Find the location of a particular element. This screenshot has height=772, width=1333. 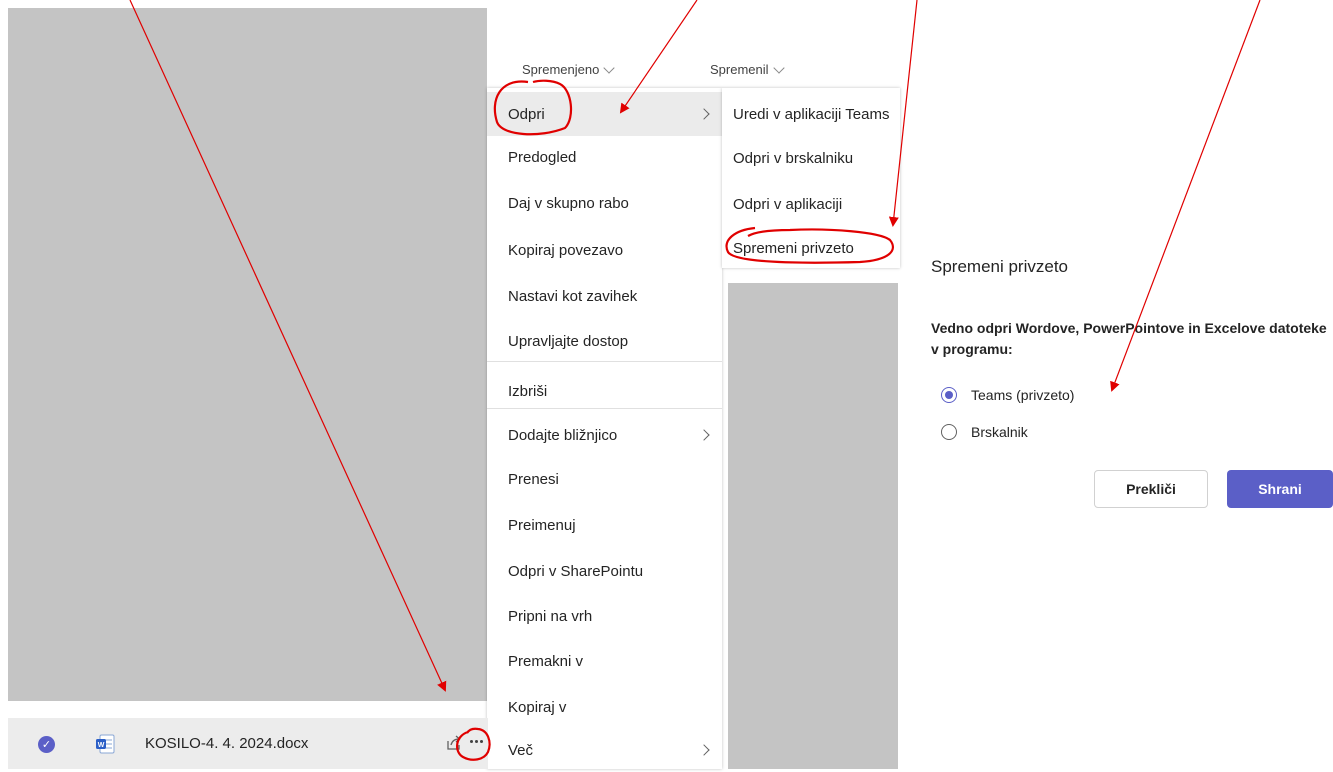

menu-item-label: Premakni v is located at coordinates (546, 661).